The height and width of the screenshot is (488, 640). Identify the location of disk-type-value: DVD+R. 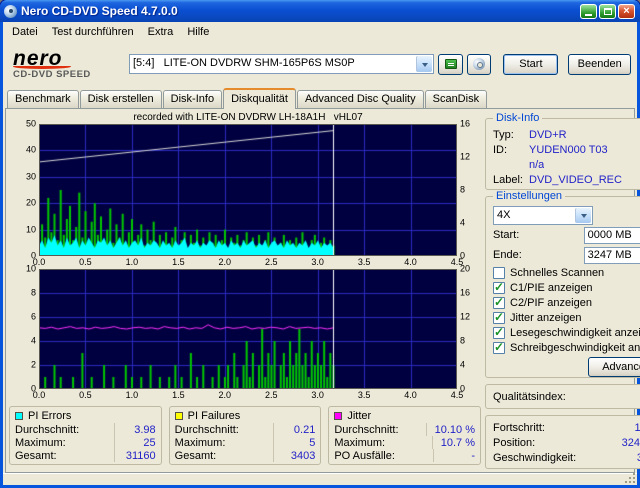
(548, 134).